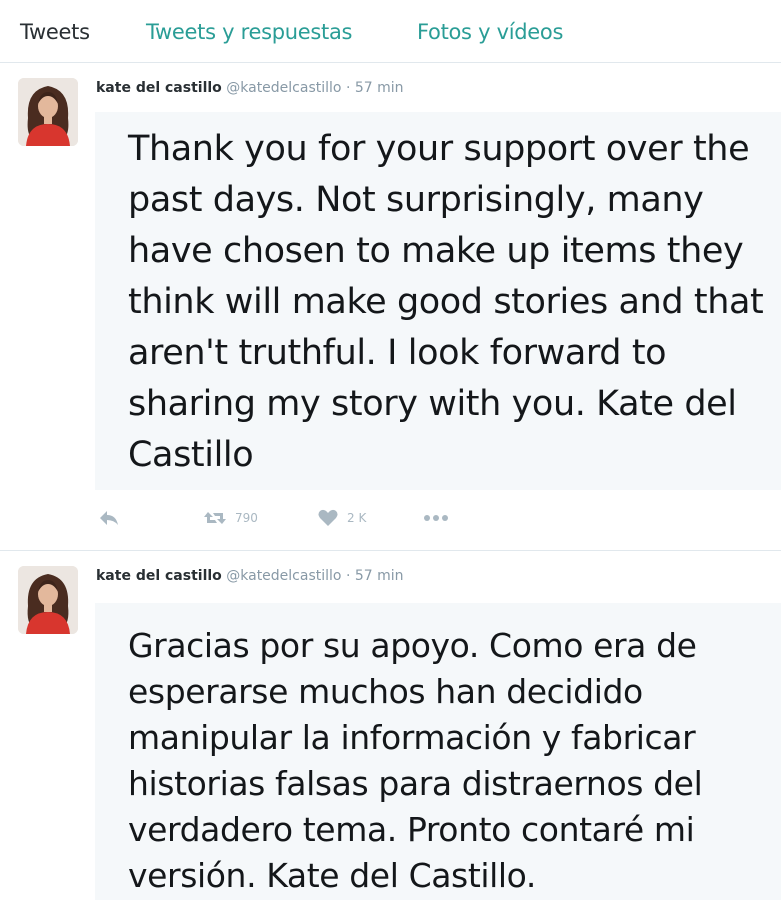 The image size is (781, 900). I want to click on reply-button, so click(109, 518).